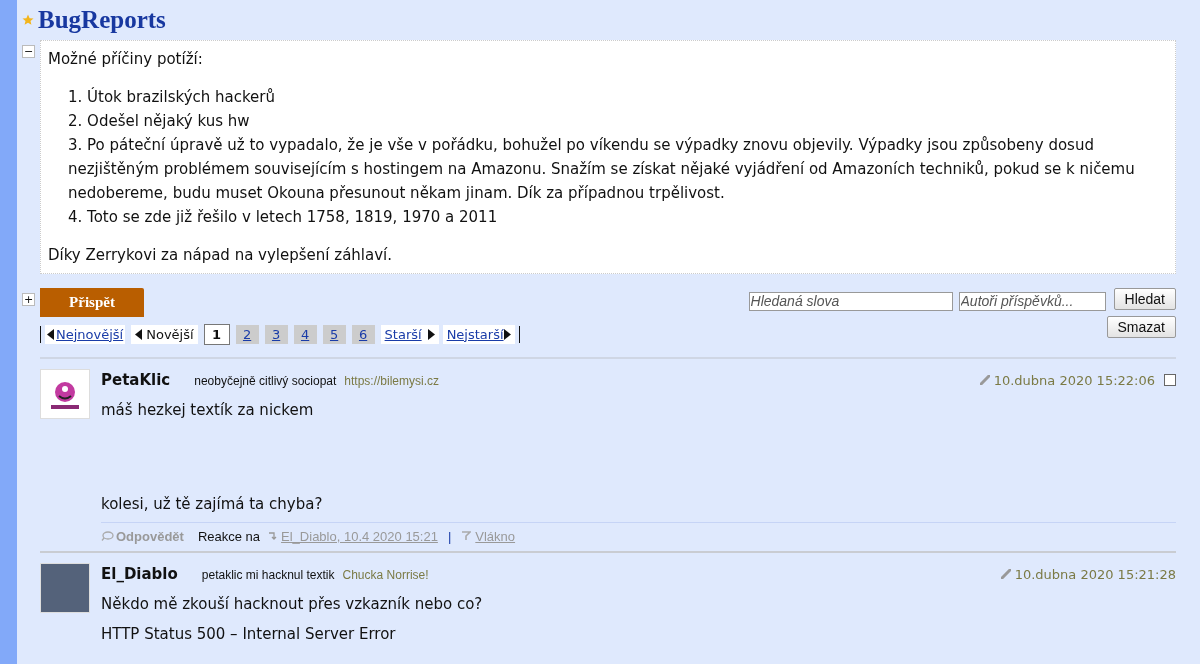  Describe the element at coordinates (92, 302) in the screenshot. I see `post-button: Přispět` at that location.